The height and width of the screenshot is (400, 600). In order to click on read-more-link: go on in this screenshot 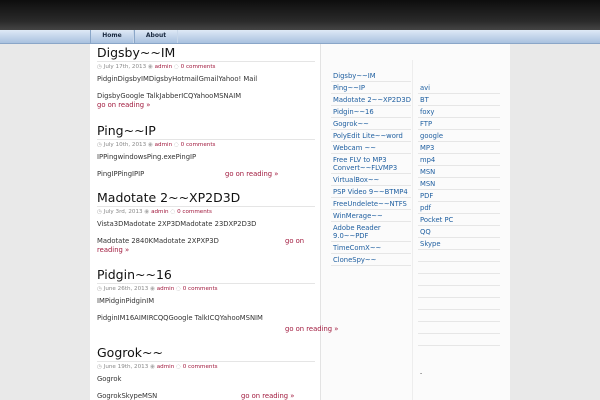, I will do `click(294, 241)`.